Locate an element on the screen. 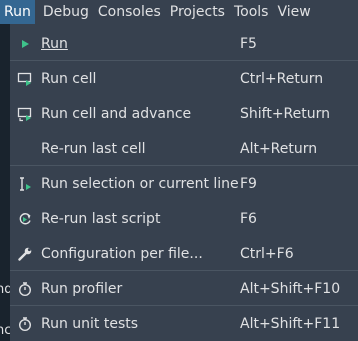 The width and height of the screenshot is (358, 341). menubar: Run Debug Consoles Projects Tools View is located at coordinates (179, 12).